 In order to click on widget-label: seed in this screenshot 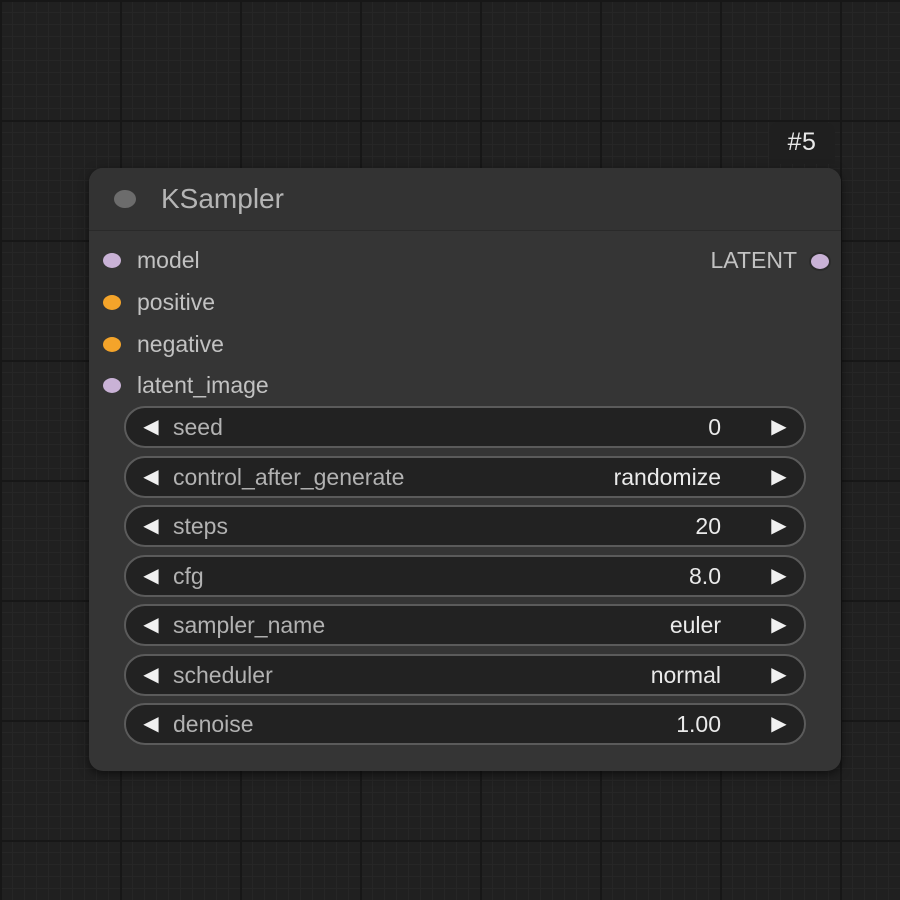, I will do `click(198, 427)`.